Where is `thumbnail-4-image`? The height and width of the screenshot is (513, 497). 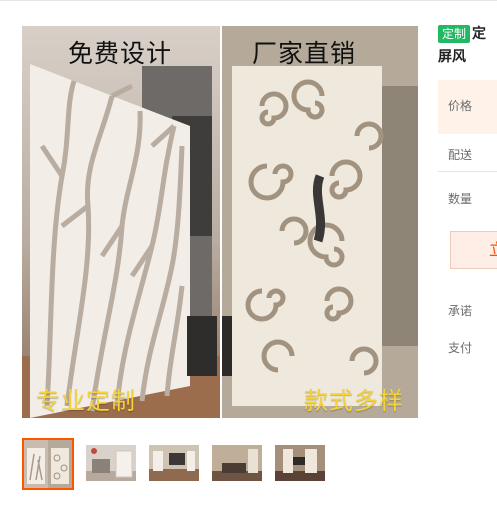 thumbnail-4-image is located at coordinates (237, 463).